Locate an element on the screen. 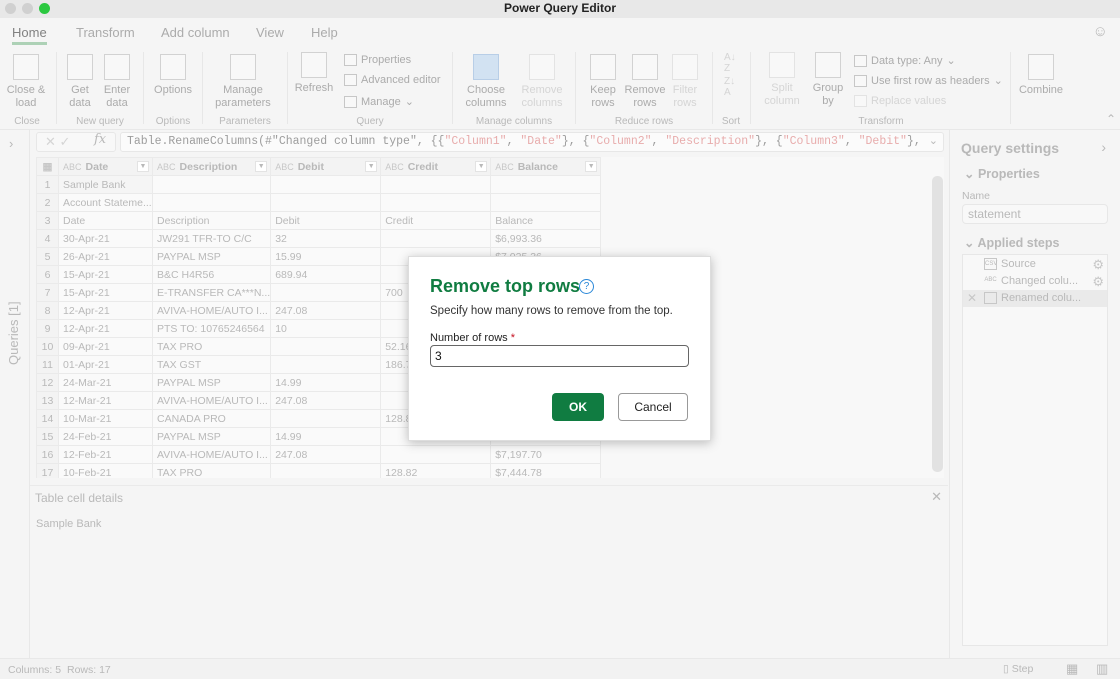 This screenshot has height=679, width=1120. number-of-rows-input is located at coordinates (559, 356).